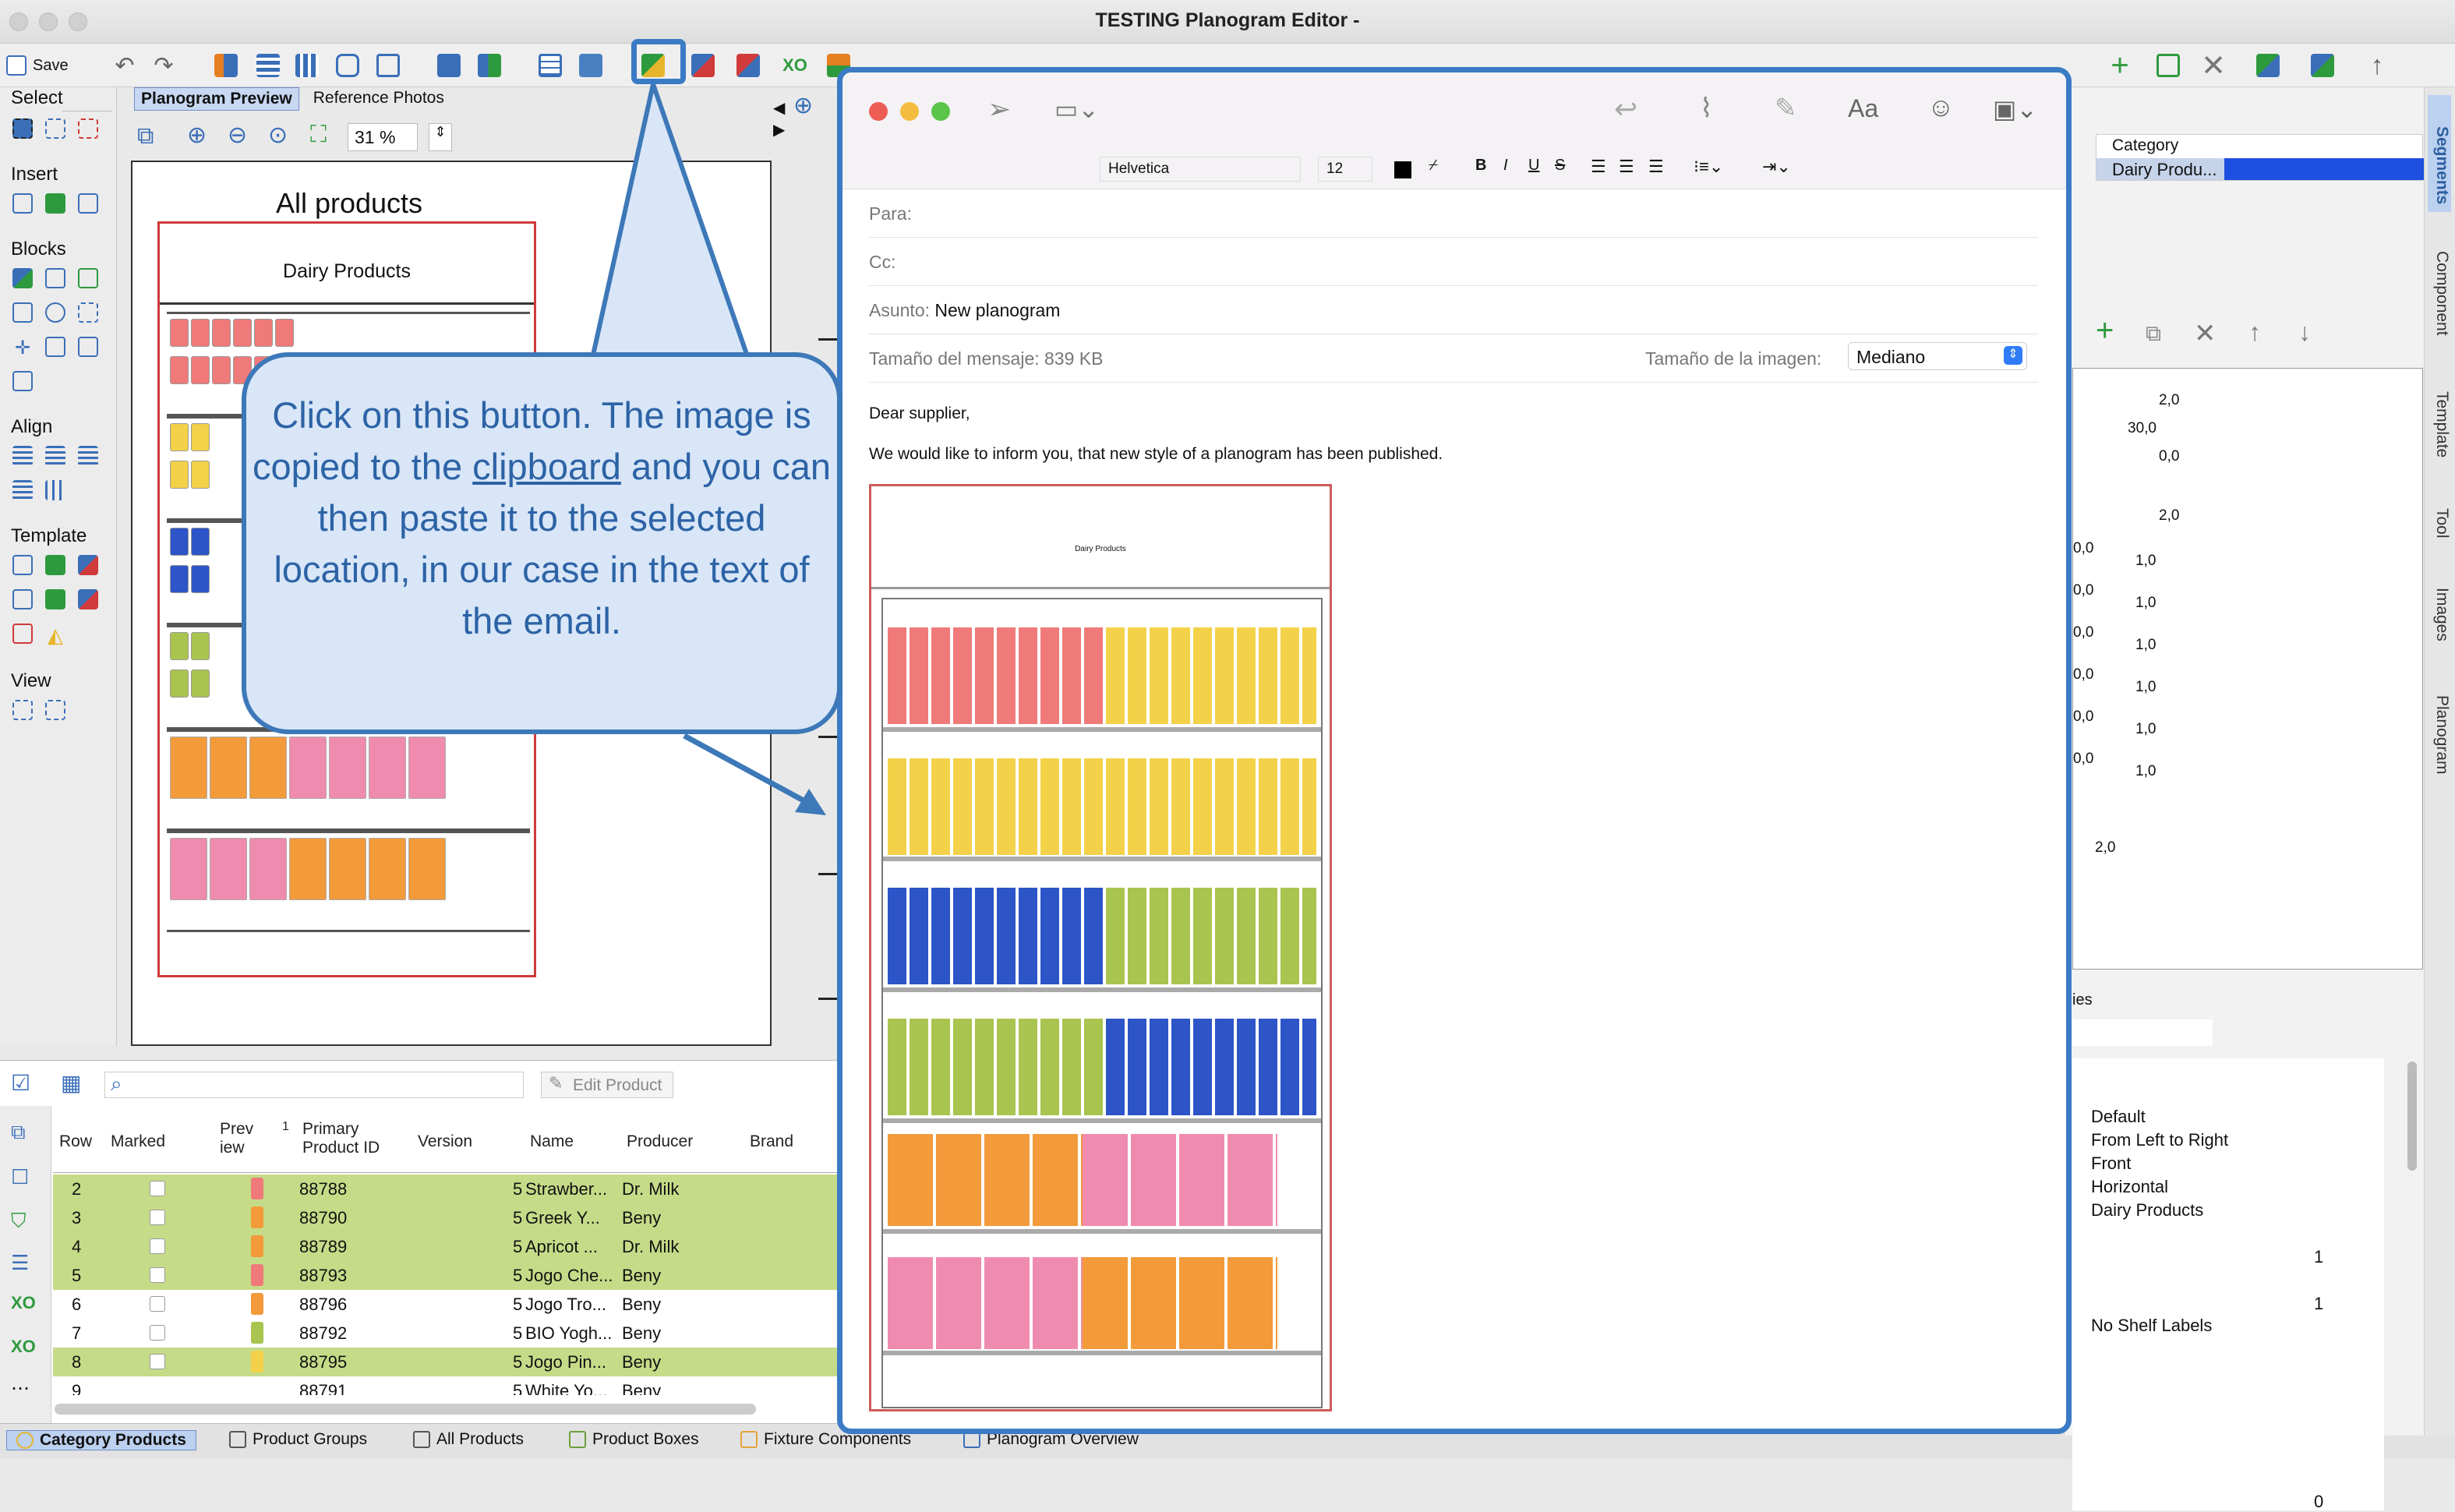  What do you see at coordinates (810, 802) in the screenshot?
I see `callout-arrow-head` at bounding box center [810, 802].